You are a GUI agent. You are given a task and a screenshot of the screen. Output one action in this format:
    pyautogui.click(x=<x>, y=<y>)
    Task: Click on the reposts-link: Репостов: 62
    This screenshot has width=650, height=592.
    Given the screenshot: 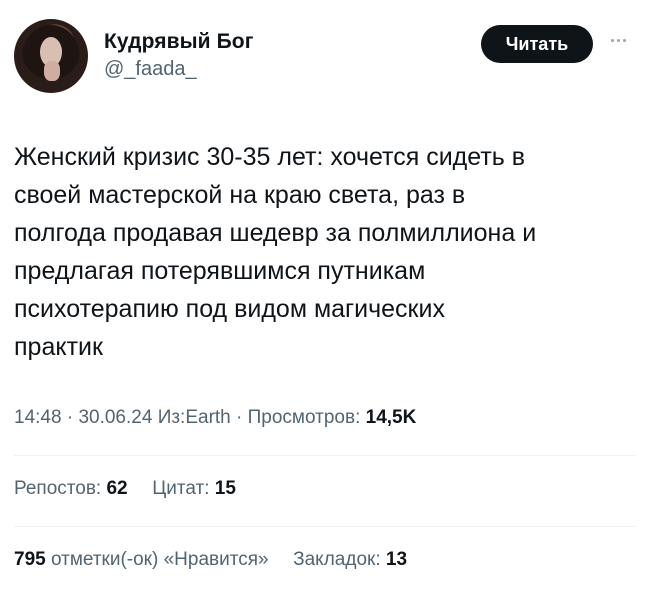 What is the action you would take?
    pyautogui.click(x=73, y=488)
    